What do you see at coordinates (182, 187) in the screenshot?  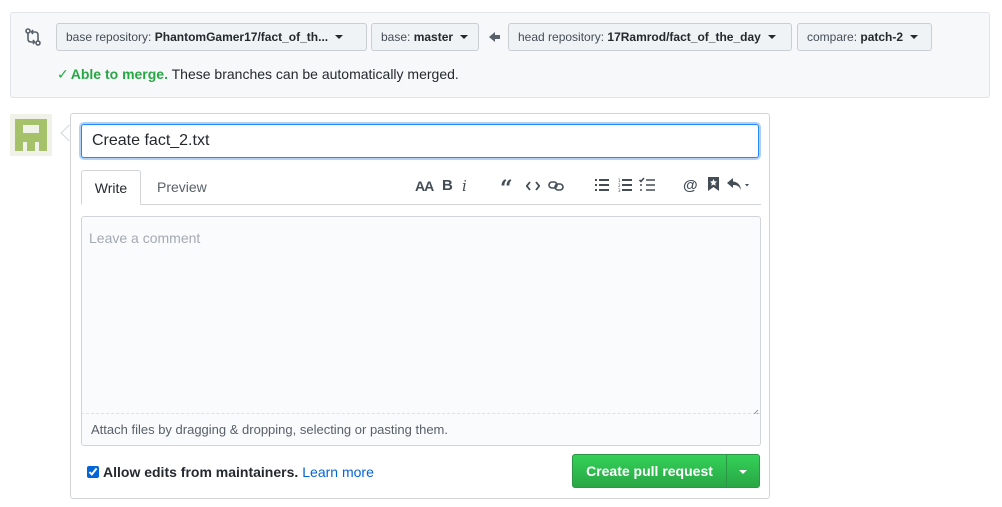 I see `tab-preview: Preview` at bounding box center [182, 187].